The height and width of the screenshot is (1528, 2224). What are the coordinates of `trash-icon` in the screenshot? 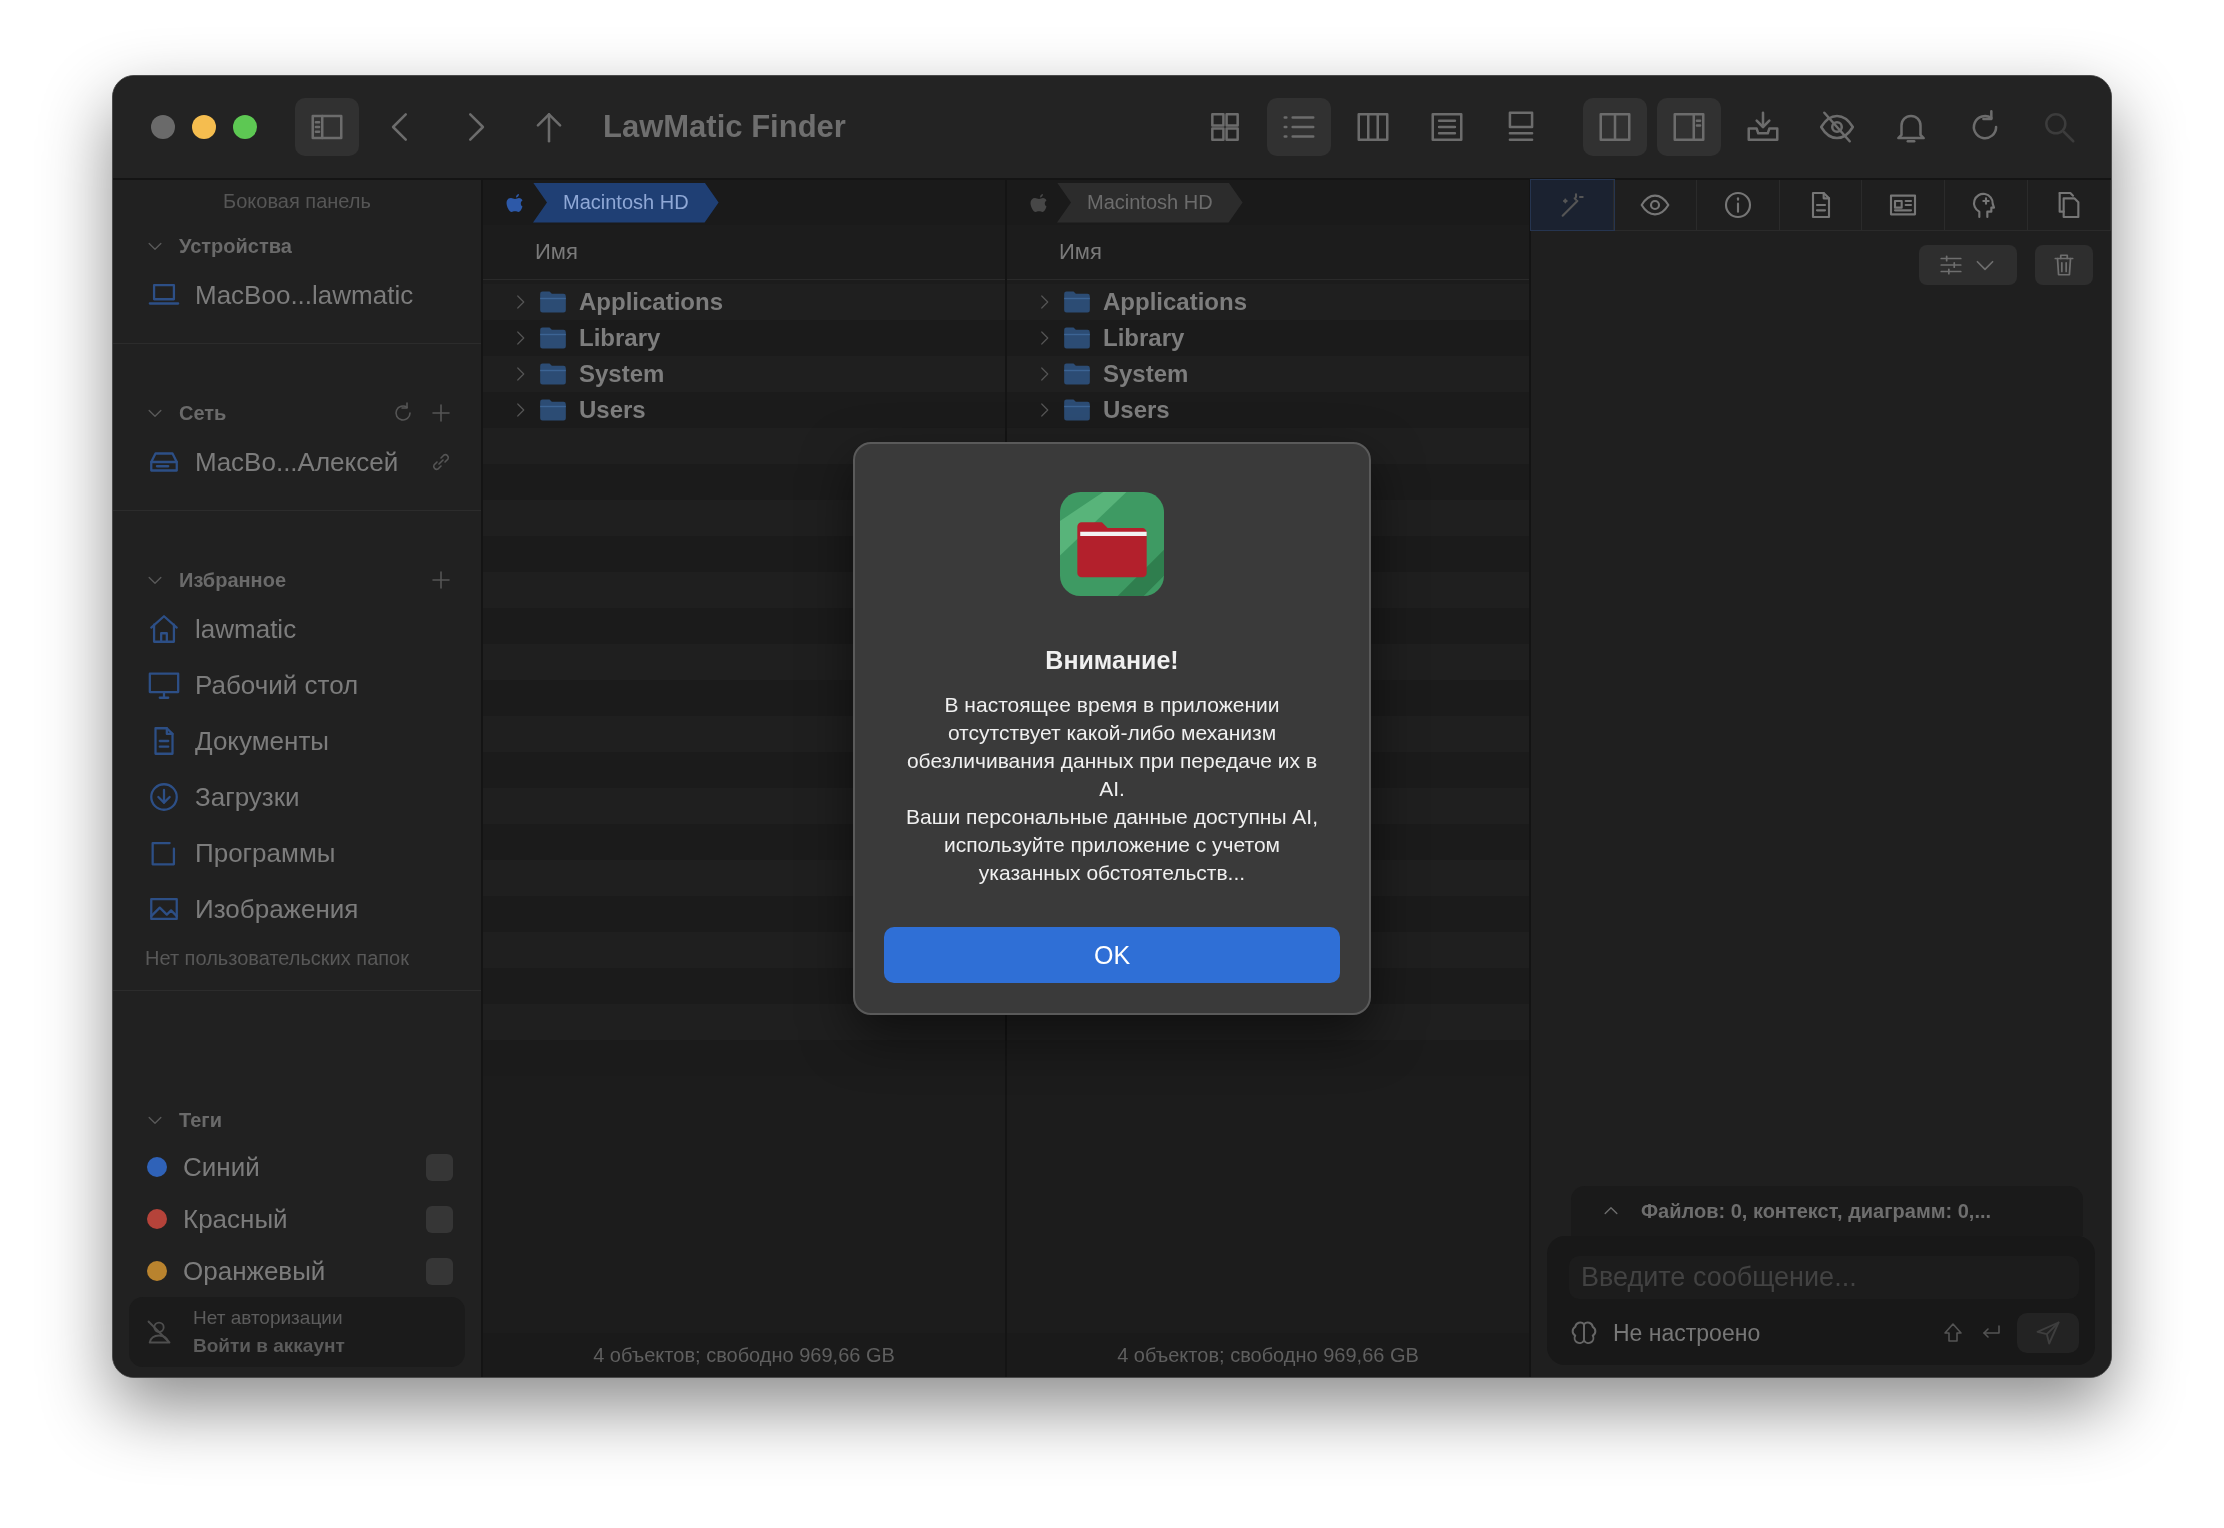 It's located at (2064, 265).